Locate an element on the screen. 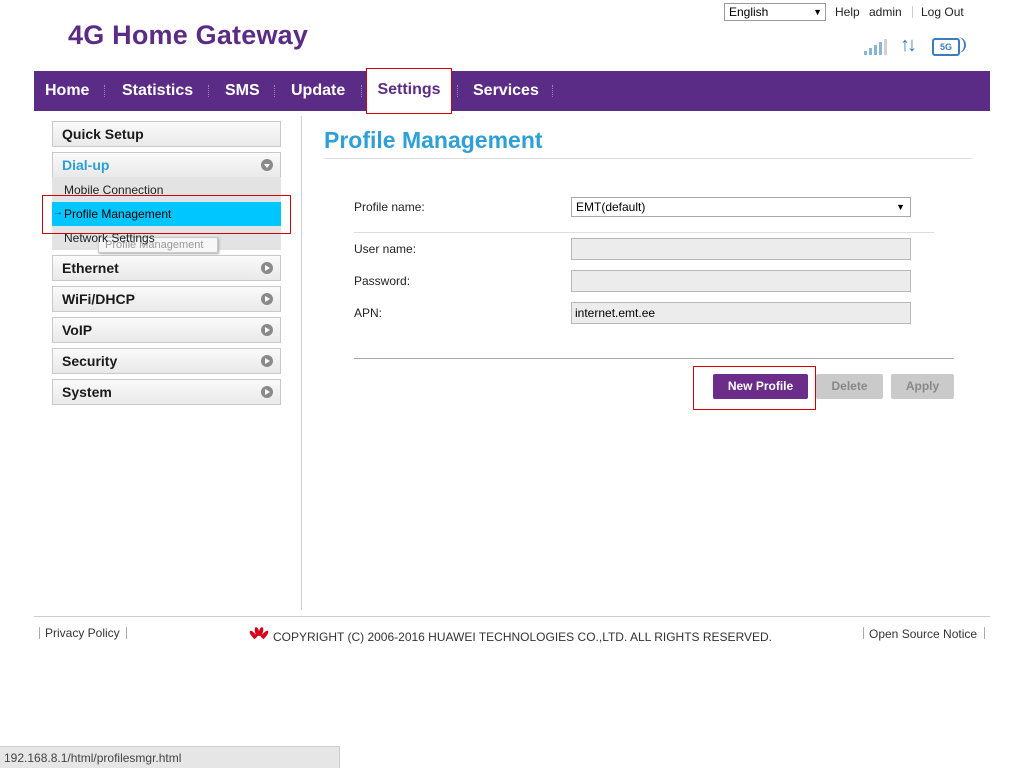 This screenshot has width=1024, height=769. huawei-logo-icon is located at coordinates (259, 633).